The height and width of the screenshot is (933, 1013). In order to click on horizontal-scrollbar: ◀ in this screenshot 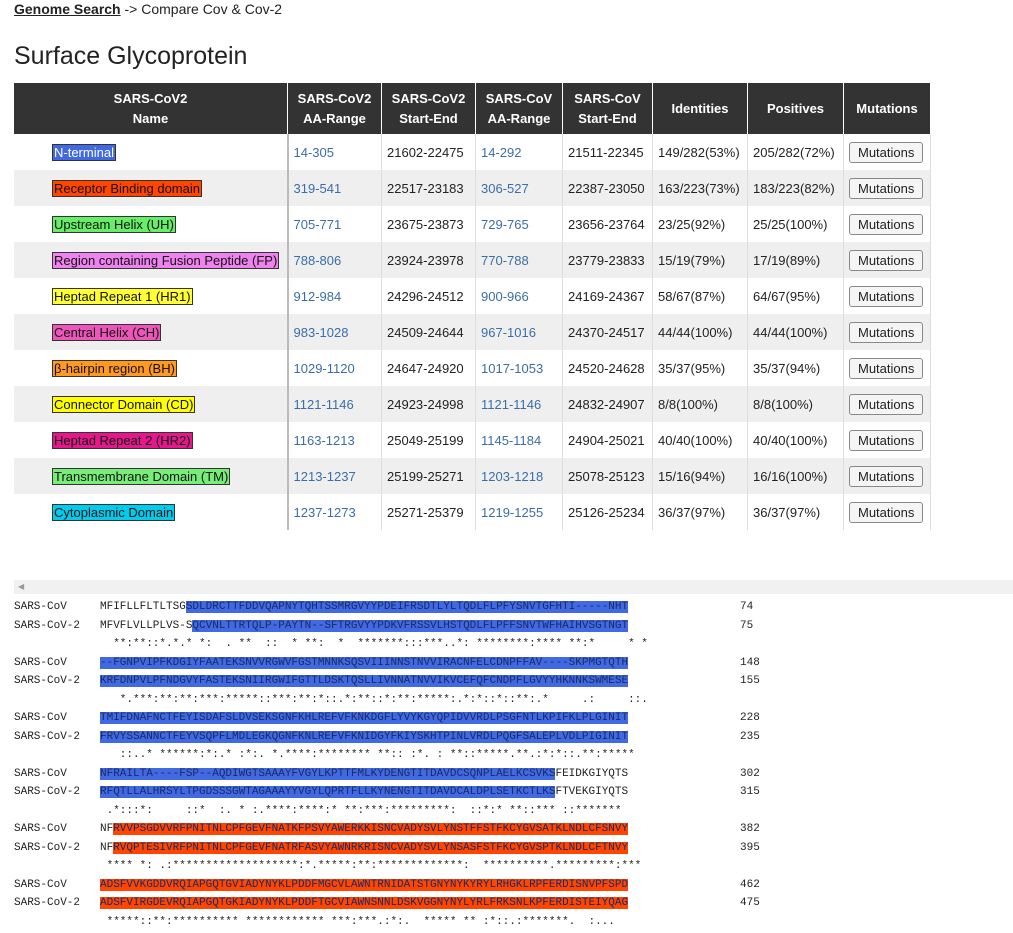, I will do `click(513, 587)`.